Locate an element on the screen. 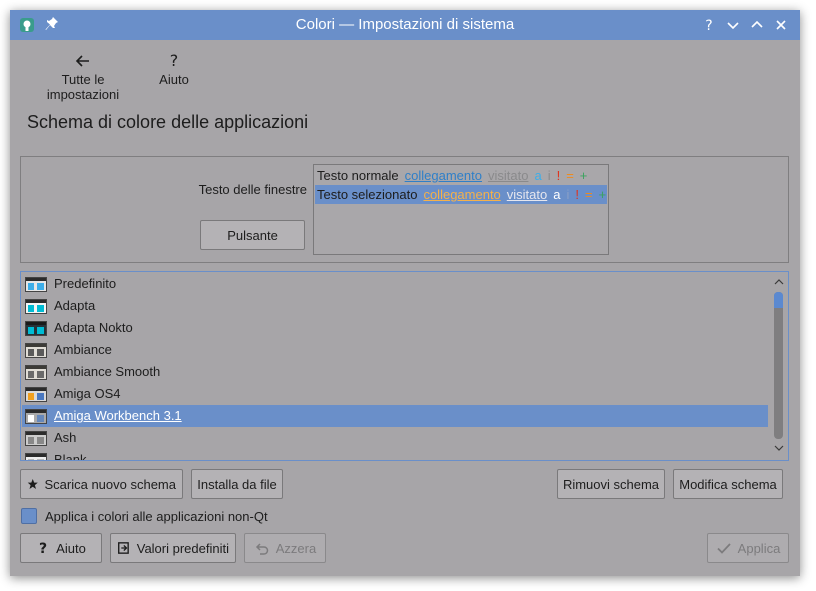  install-from-file-button: Installa da file is located at coordinates (237, 484).